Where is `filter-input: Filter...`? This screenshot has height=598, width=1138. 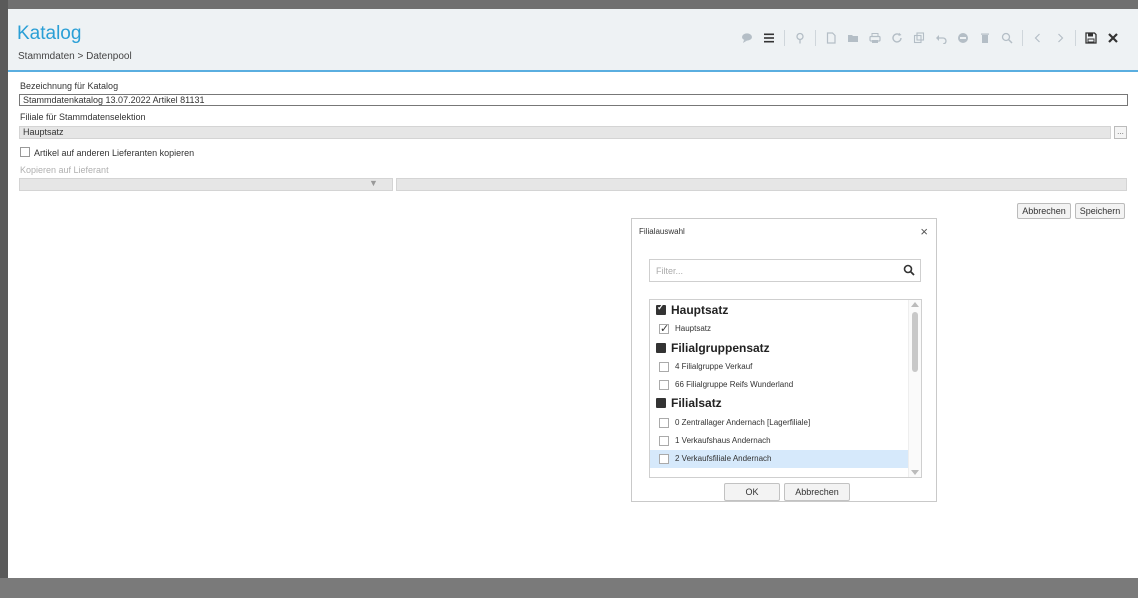
filter-input: Filter... is located at coordinates (785, 270).